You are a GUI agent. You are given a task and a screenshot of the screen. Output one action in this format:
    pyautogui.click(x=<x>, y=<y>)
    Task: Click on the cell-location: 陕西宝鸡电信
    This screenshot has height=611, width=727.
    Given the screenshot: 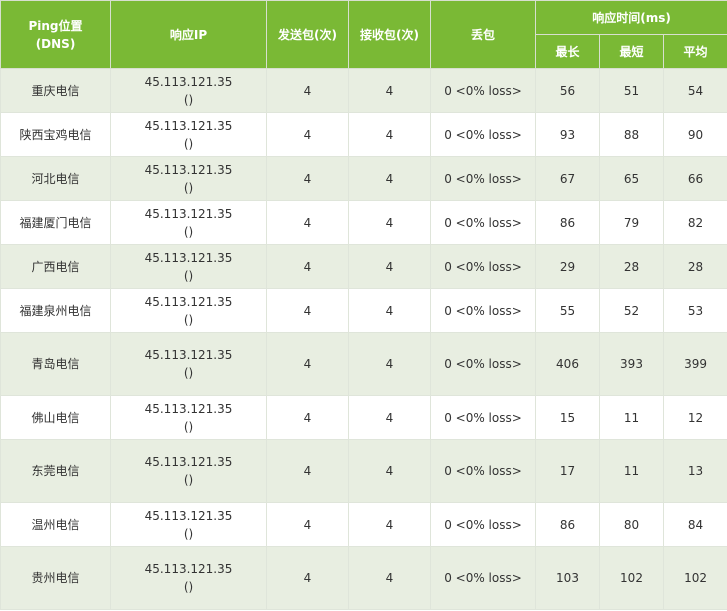 What is the action you would take?
    pyautogui.click(x=55, y=134)
    